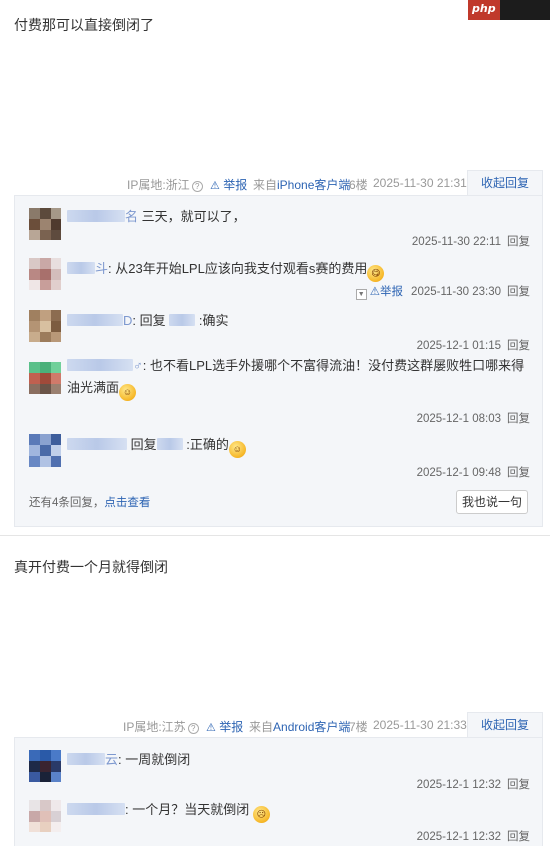  I want to click on post-time: 2025-11-30 21:33, so click(420, 725).